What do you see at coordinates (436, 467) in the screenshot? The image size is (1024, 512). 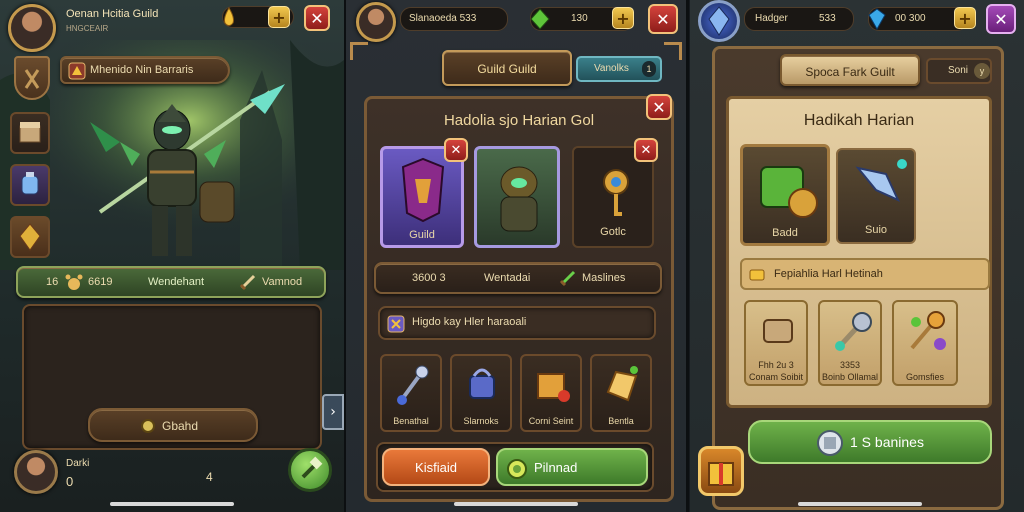 I see `cancel-button: Kisfiaid` at bounding box center [436, 467].